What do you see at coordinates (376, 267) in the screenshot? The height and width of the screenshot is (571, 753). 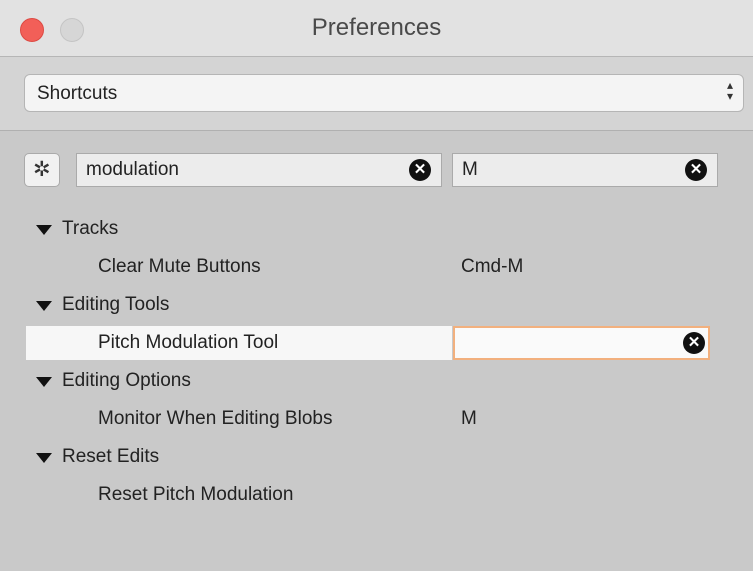 I see `shortcut-row: Clear Mute Buttons Cmd-M` at bounding box center [376, 267].